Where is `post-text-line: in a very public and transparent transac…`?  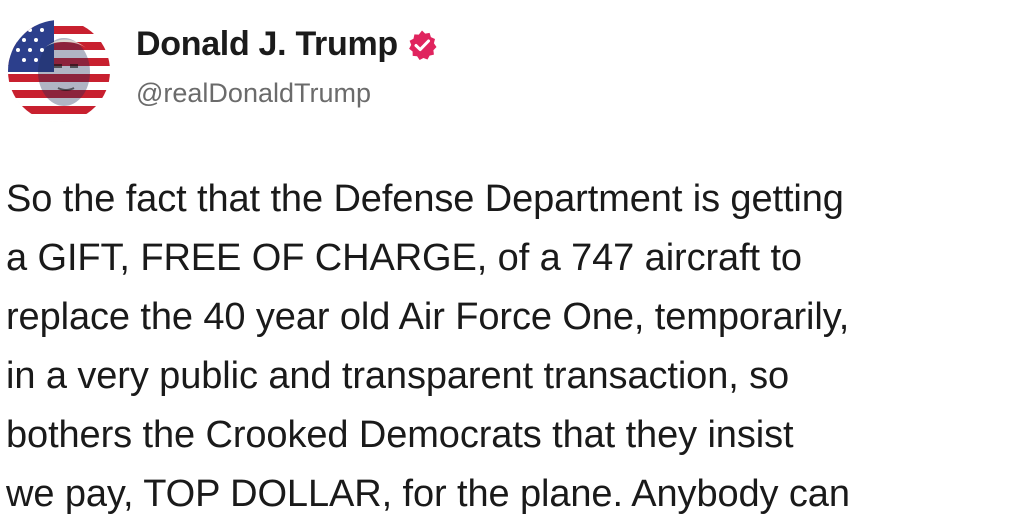 post-text-line: in a very public and transparent transac… is located at coordinates (398, 376).